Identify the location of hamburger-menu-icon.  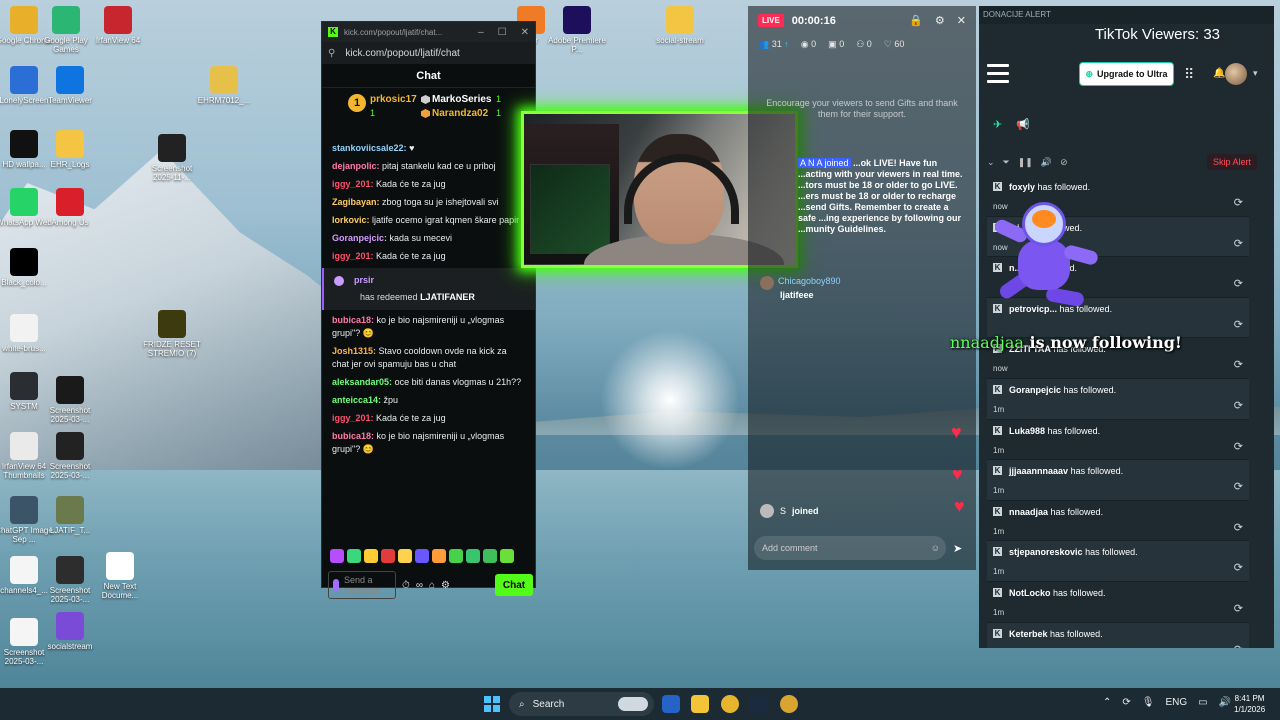
(998, 73).